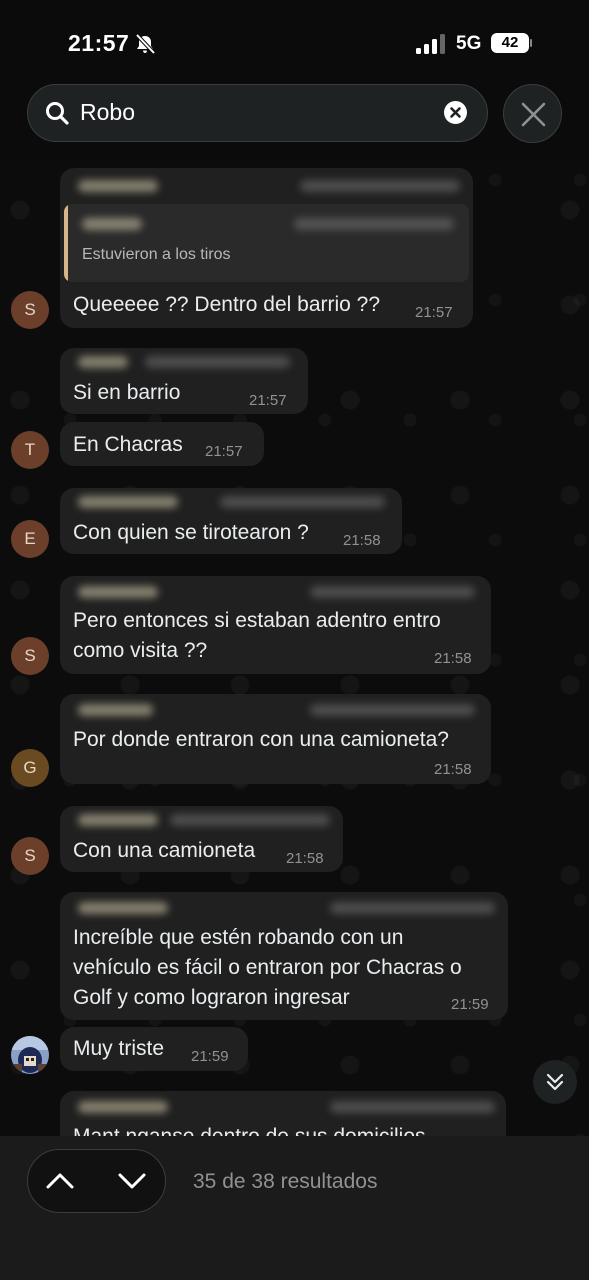 The image size is (589, 1280). I want to click on message-text: Pero entonces si estaban adentro entro, so click(257, 620).